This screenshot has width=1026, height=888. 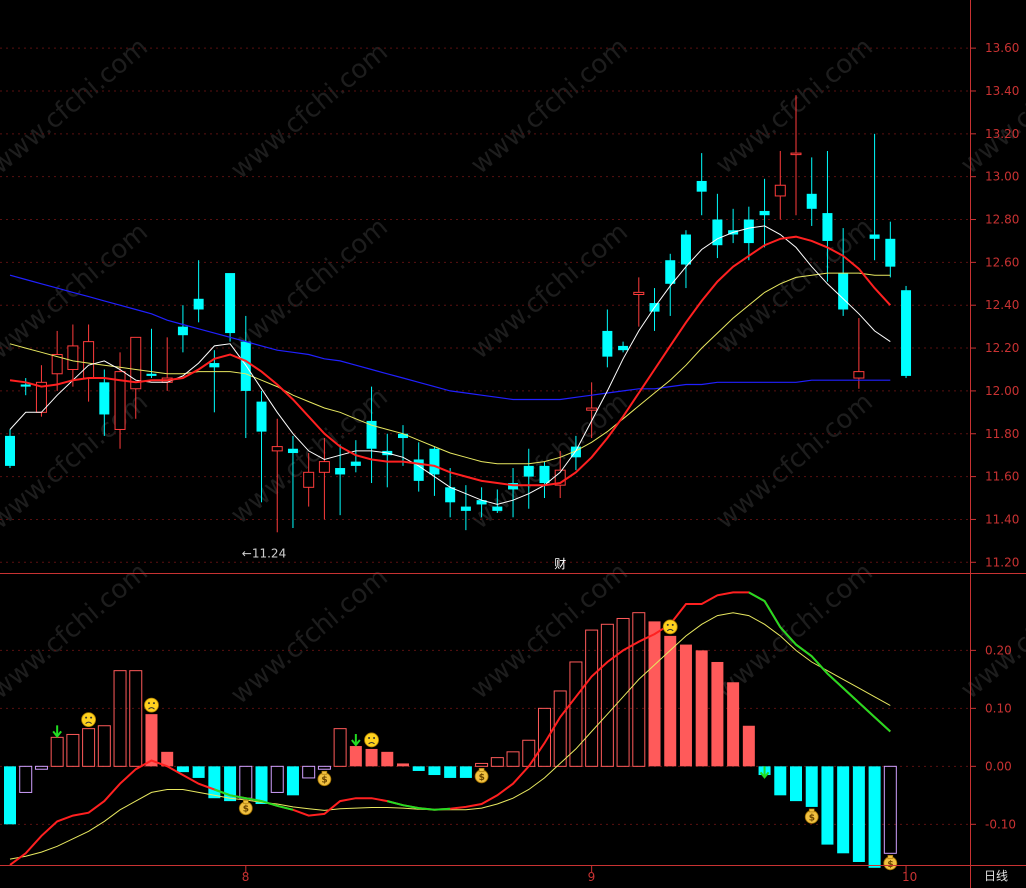 I want to click on y-tick-label: 12.20, so click(x=1002, y=348).